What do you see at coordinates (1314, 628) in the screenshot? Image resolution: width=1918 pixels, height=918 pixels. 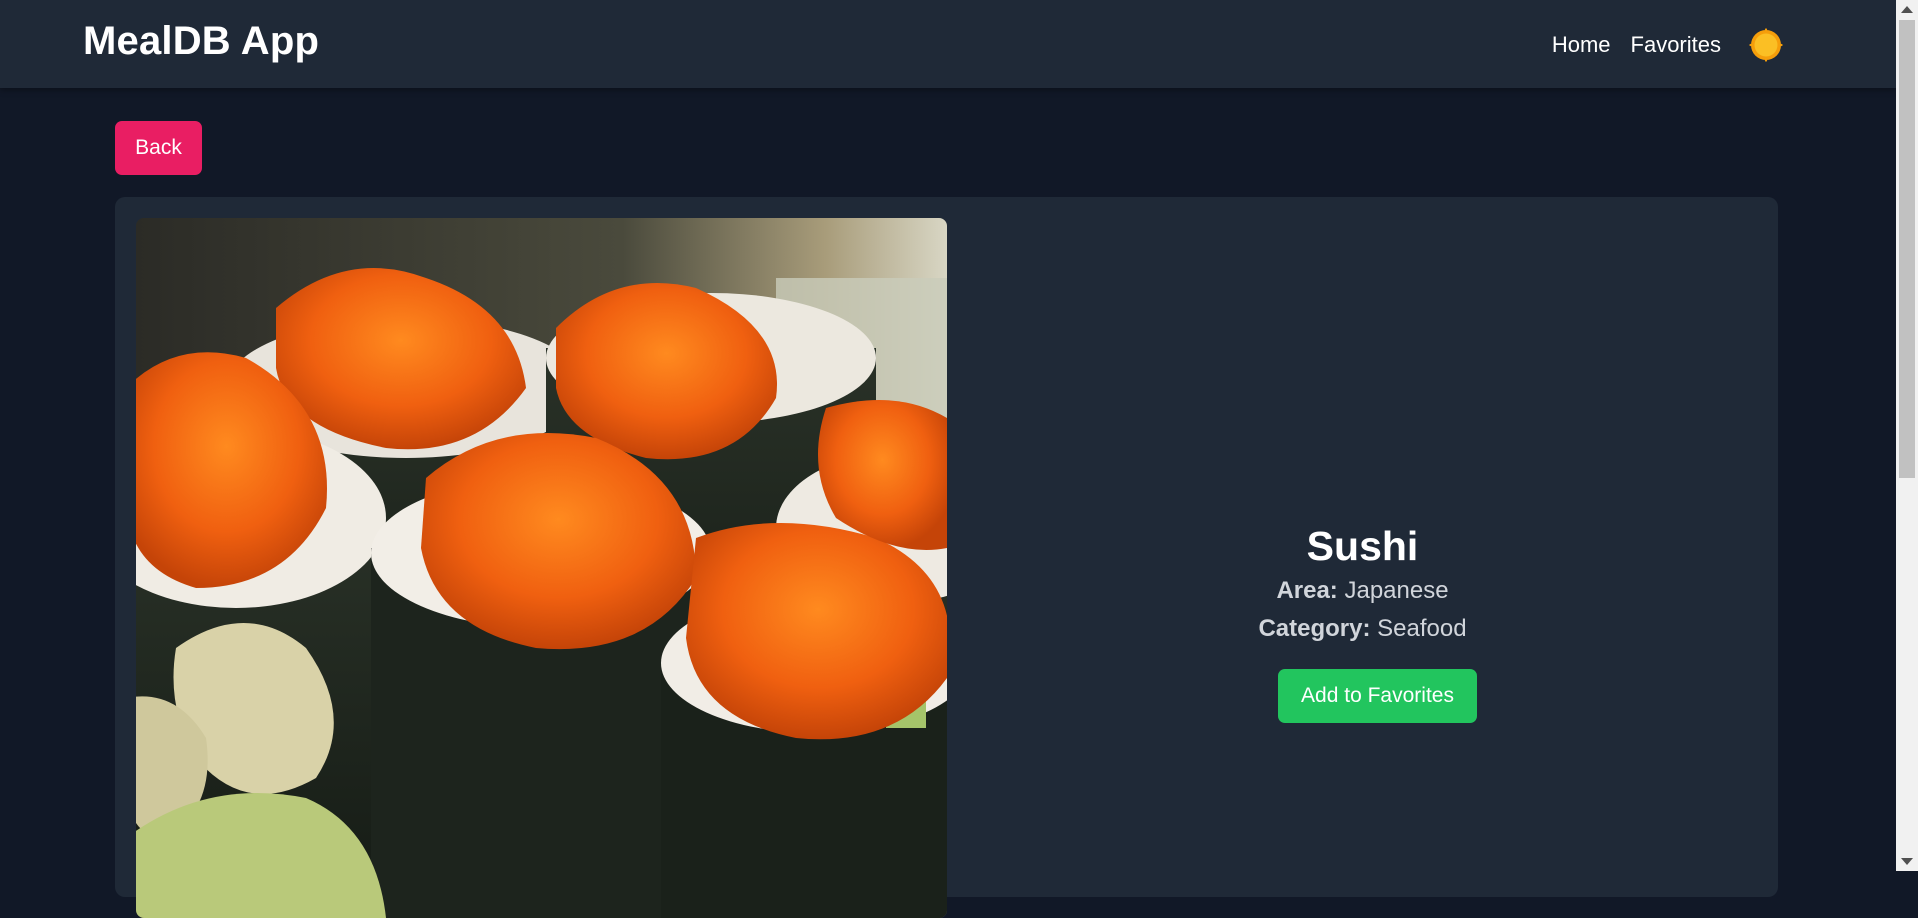 I see `category-label: Category:` at bounding box center [1314, 628].